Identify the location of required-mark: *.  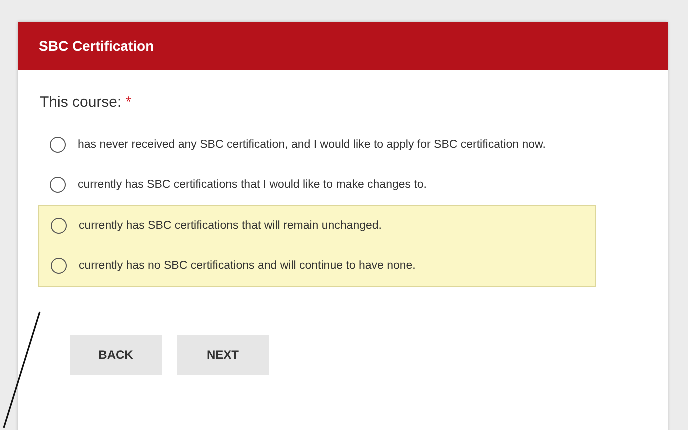
(129, 102).